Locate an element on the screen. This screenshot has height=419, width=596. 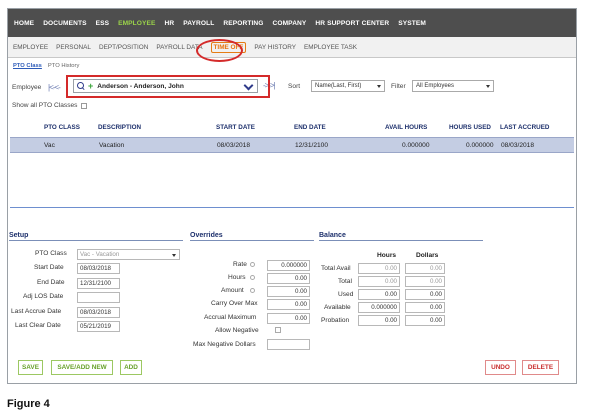
sort-label: Sort is located at coordinates (294, 86).